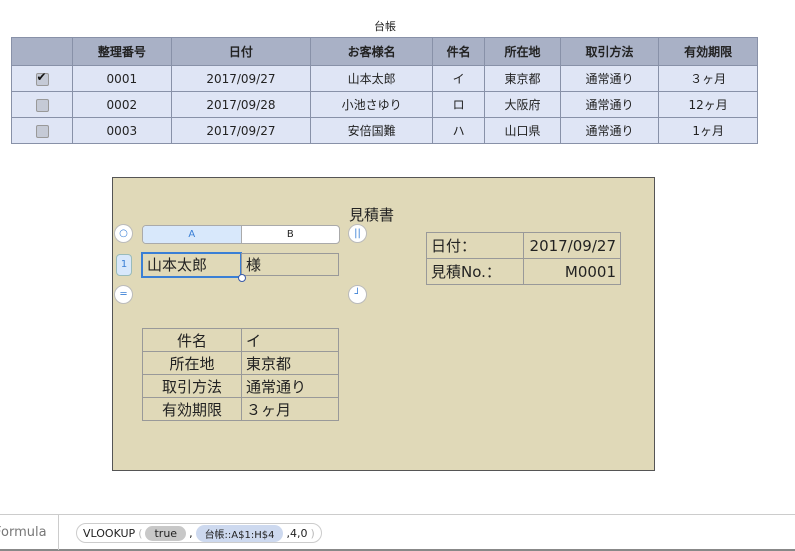 This screenshot has width=795, height=551. Describe the element at coordinates (191, 265) in the screenshot. I see `customer-name-cell: 山本太郎` at that location.